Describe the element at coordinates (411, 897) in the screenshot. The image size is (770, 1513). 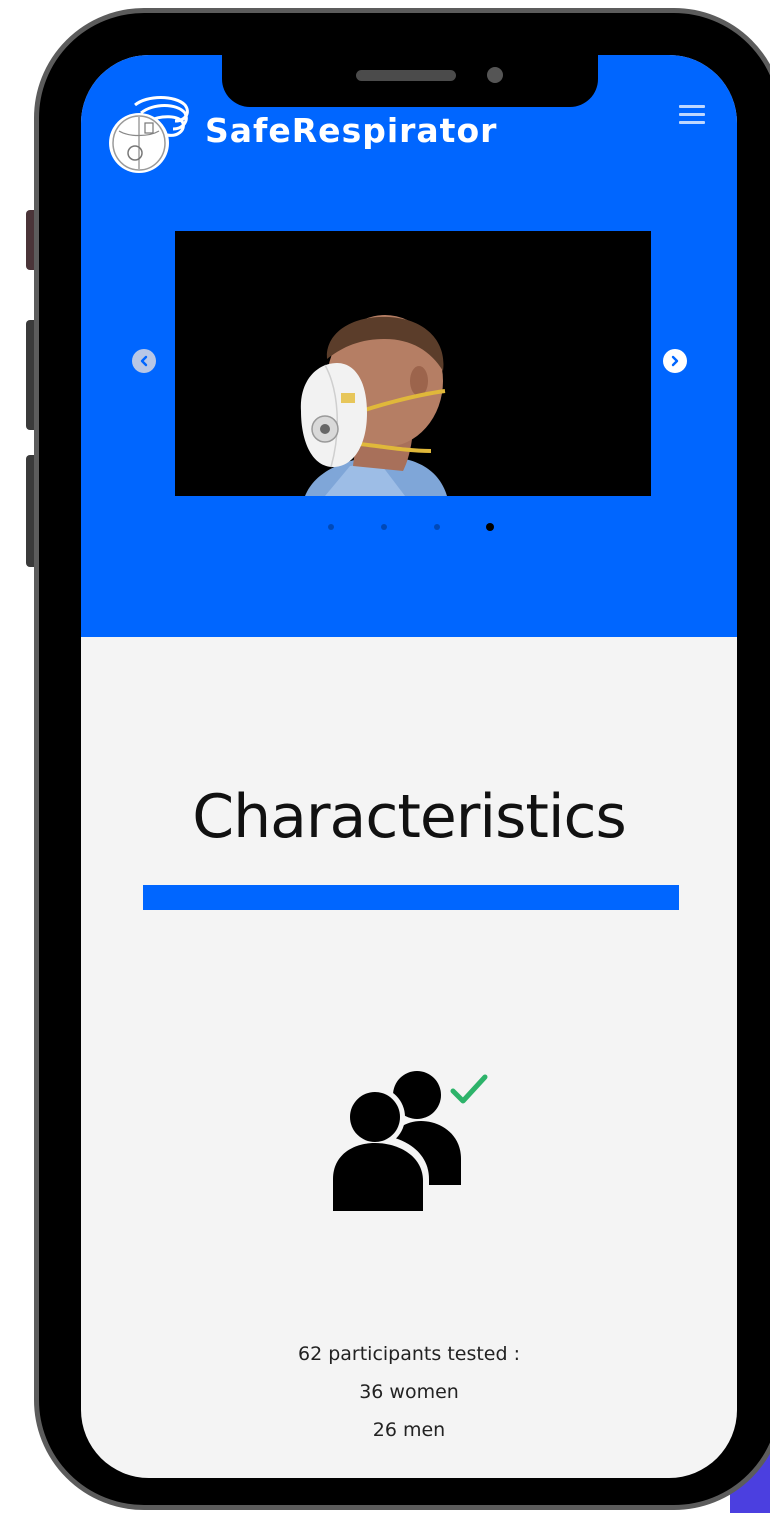
I see `title-underline` at that location.